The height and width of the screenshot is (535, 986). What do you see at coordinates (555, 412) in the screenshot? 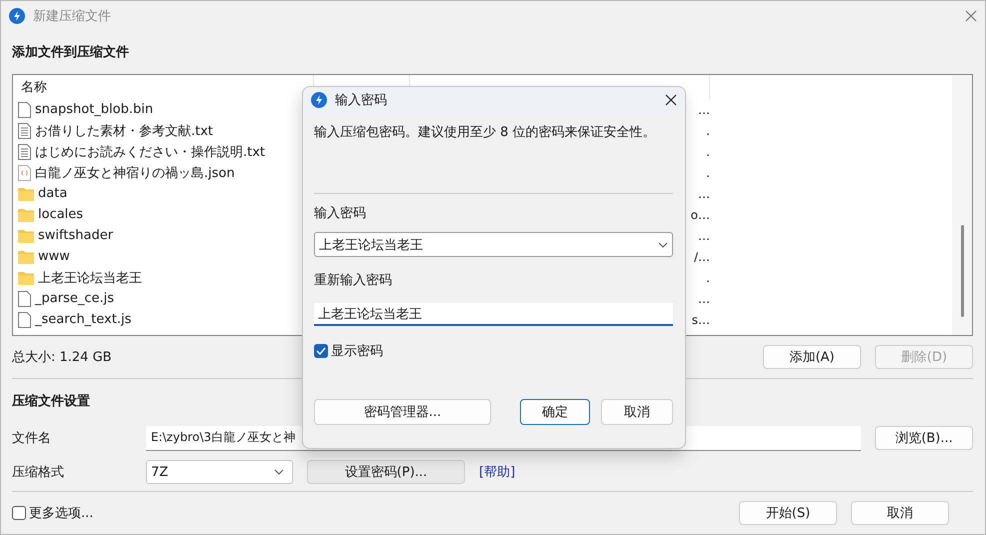
I see `ok-button: 确定` at bounding box center [555, 412].